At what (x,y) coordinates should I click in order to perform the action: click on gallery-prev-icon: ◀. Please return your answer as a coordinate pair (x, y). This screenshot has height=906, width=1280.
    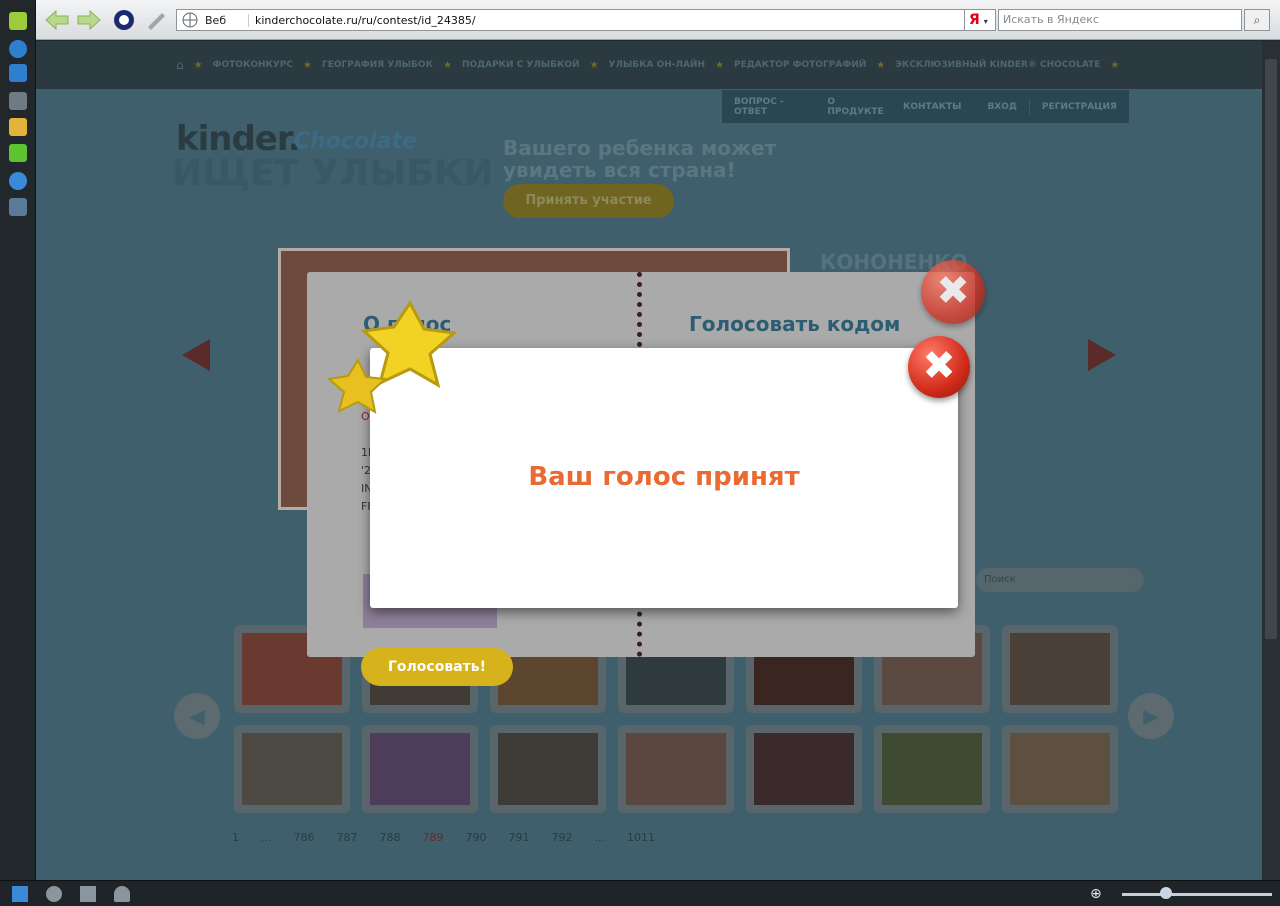
    Looking at the image, I should click on (197, 716).